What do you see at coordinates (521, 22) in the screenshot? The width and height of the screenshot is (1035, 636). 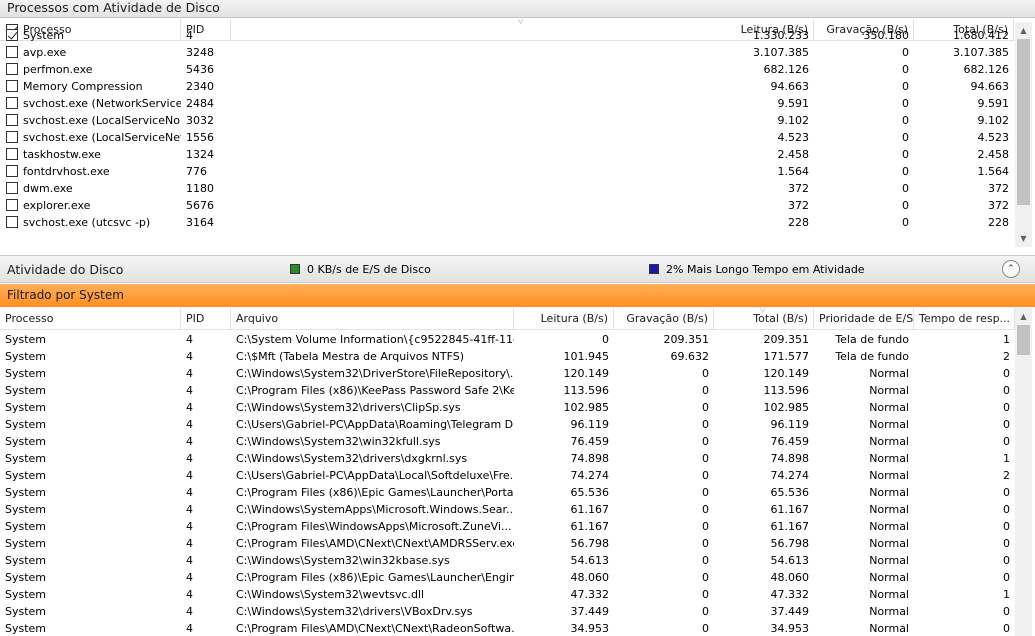 I see `sort-indicator-icon: ▽` at bounding box center [521, 22].